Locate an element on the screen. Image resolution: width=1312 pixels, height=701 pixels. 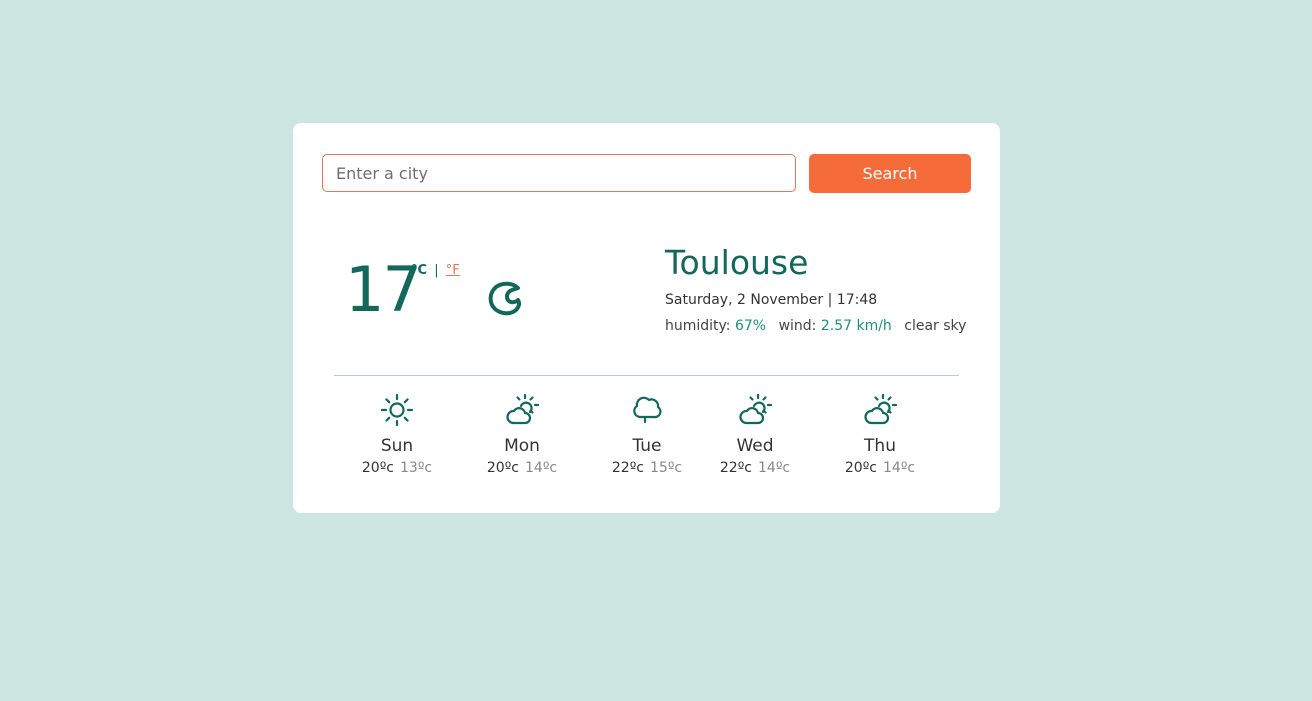
cloud-icon is located at coordinates (647, 410).